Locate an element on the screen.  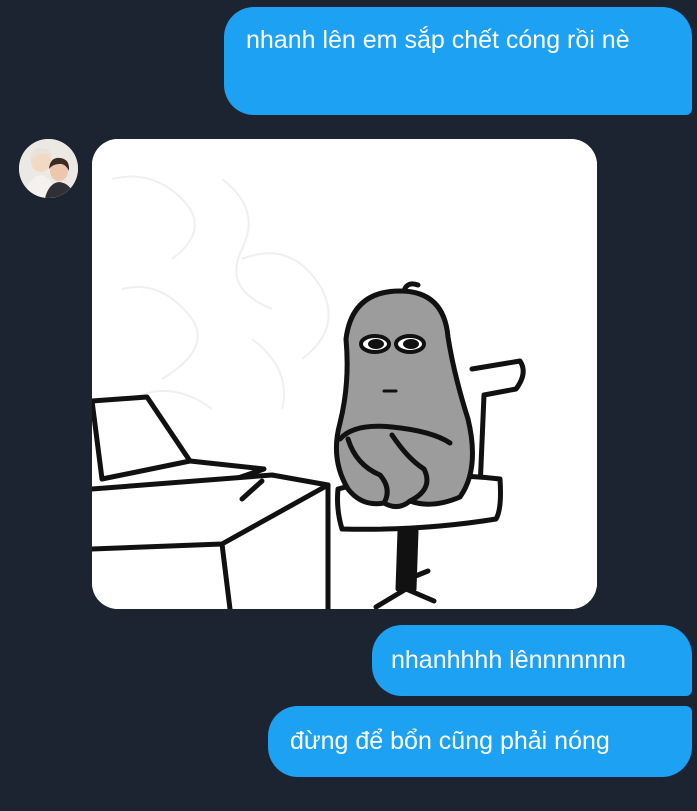
contact-avatar is located at coordinates (48, 168).